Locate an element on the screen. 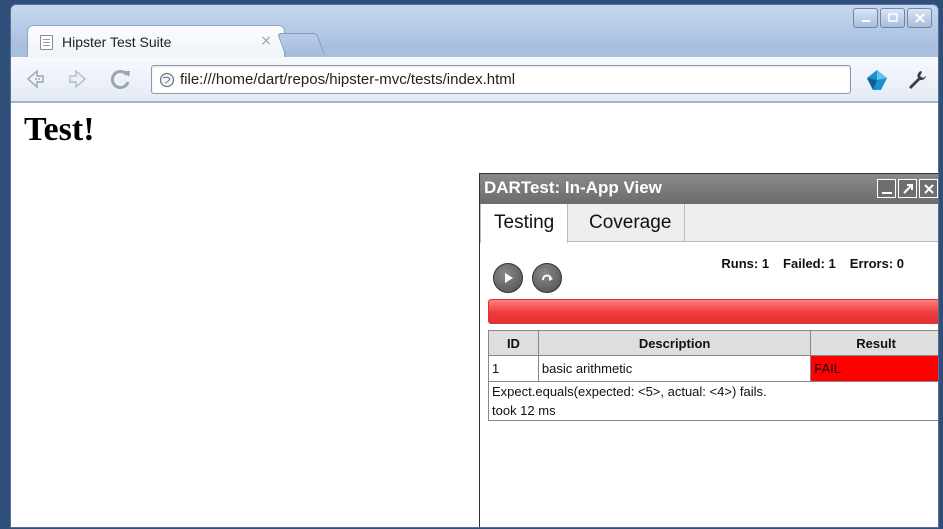 The image size is (943, 529). tab-testing: Testing is located at coordinates (524, 223).